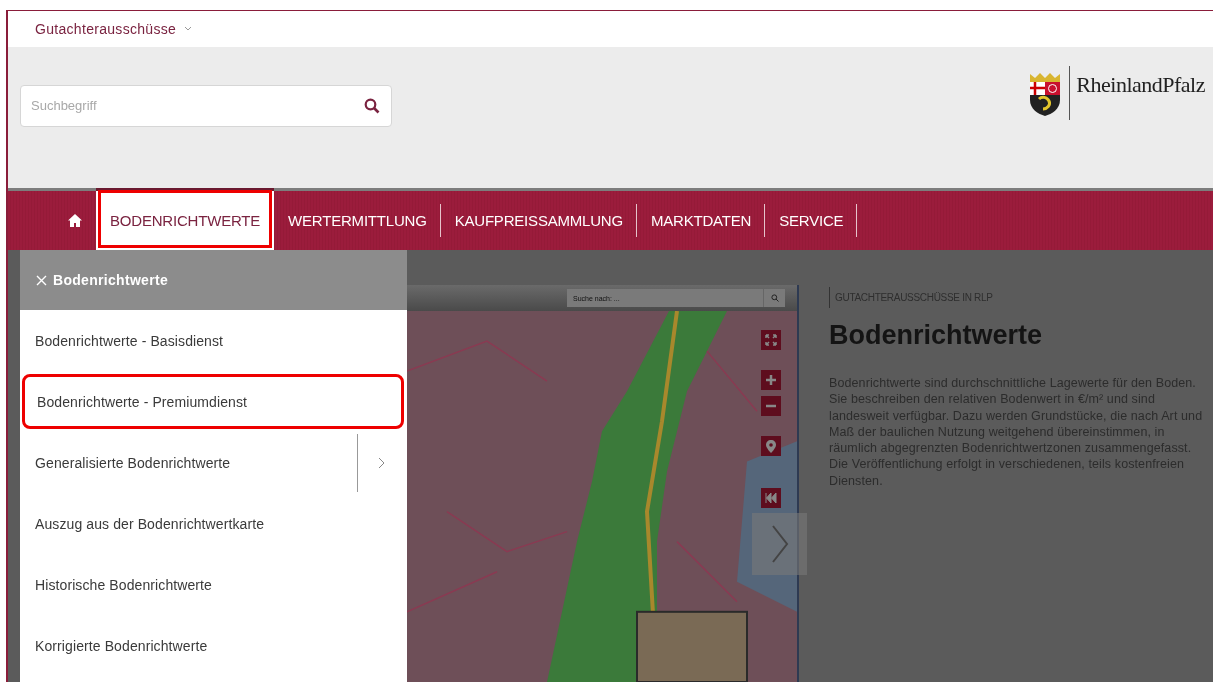  Describe the element at coordinates (188, 29) in the screenshot. I see `chevron-down-icon` at that location.